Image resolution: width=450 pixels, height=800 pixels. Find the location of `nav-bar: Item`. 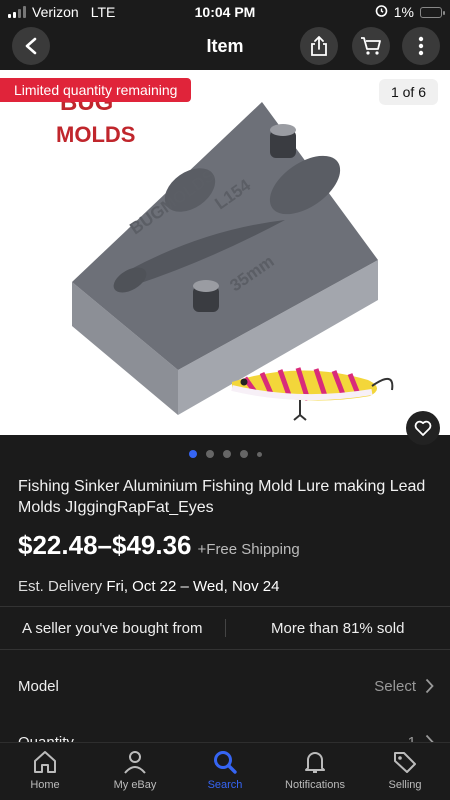

nav-bar: Item is located at coordinates (225, 47).